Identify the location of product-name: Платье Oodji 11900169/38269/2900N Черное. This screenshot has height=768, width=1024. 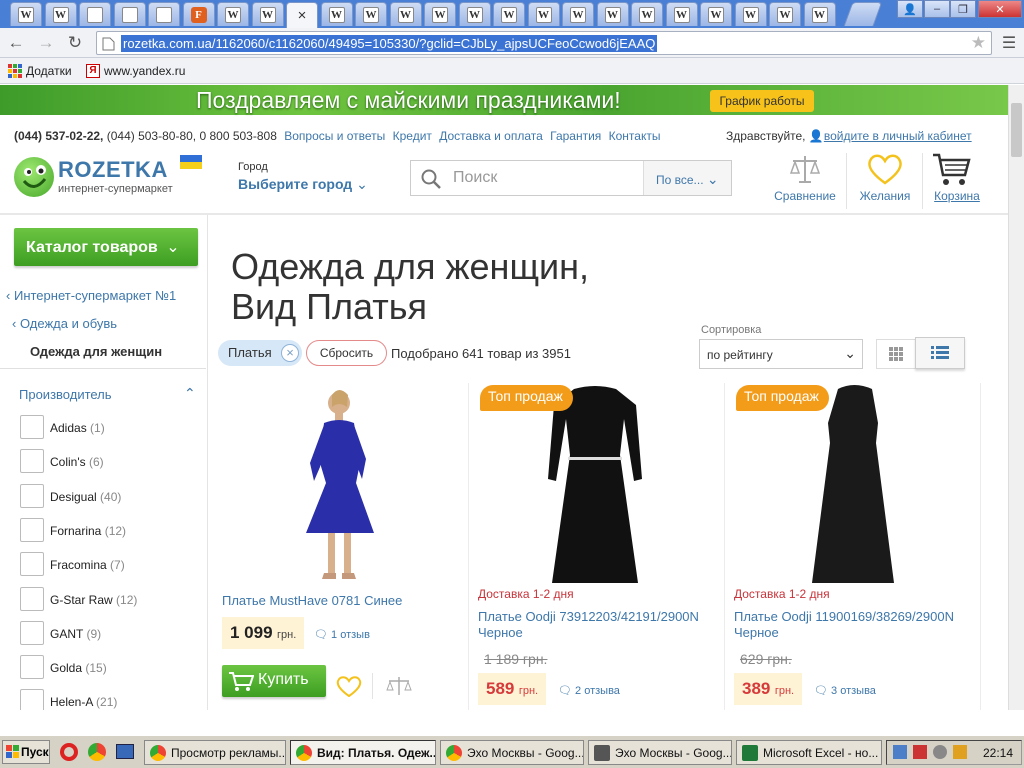
(854, 625).